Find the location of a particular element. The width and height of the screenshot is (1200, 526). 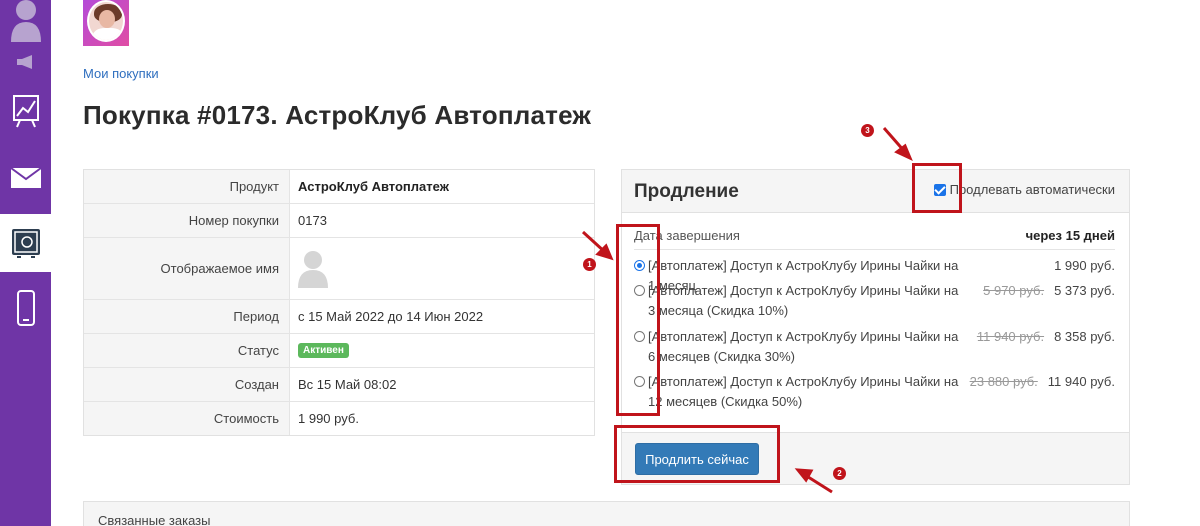

related-orders-panel: Связанные заказы is located at coordinates (606, 513).